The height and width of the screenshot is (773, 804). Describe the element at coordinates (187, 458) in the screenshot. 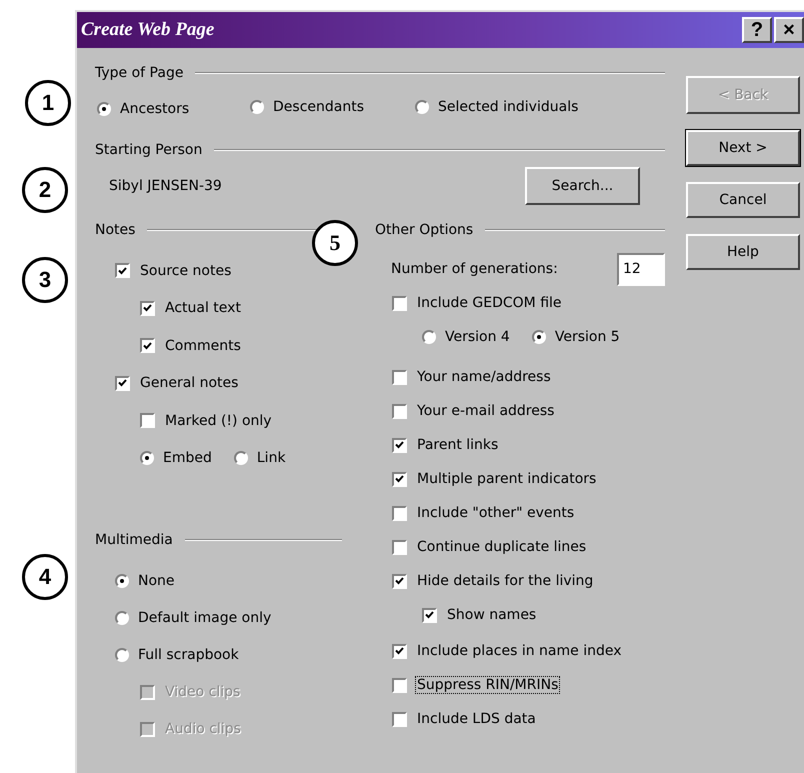

I see `option-label: Embed` at that location.